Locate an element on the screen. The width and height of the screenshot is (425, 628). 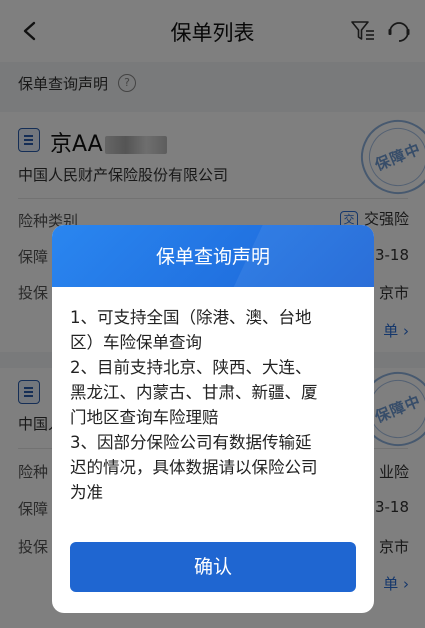
confirm-button: 确认 is located at coordinates (213, 567).